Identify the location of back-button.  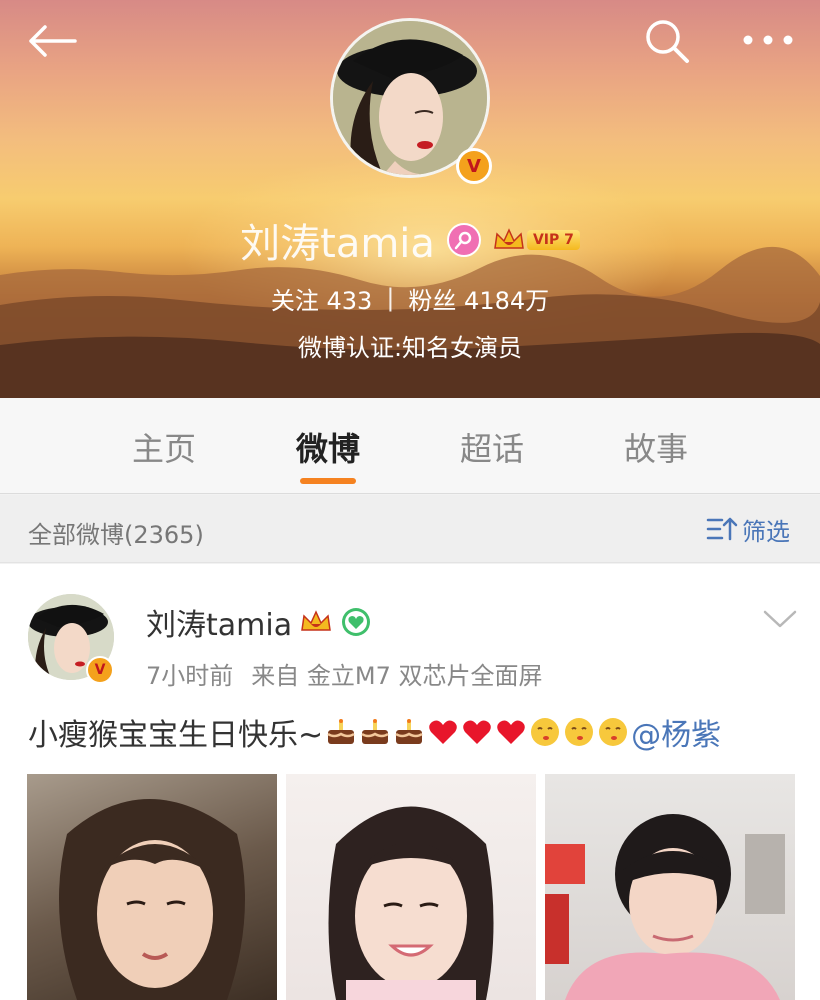
(52, 41).